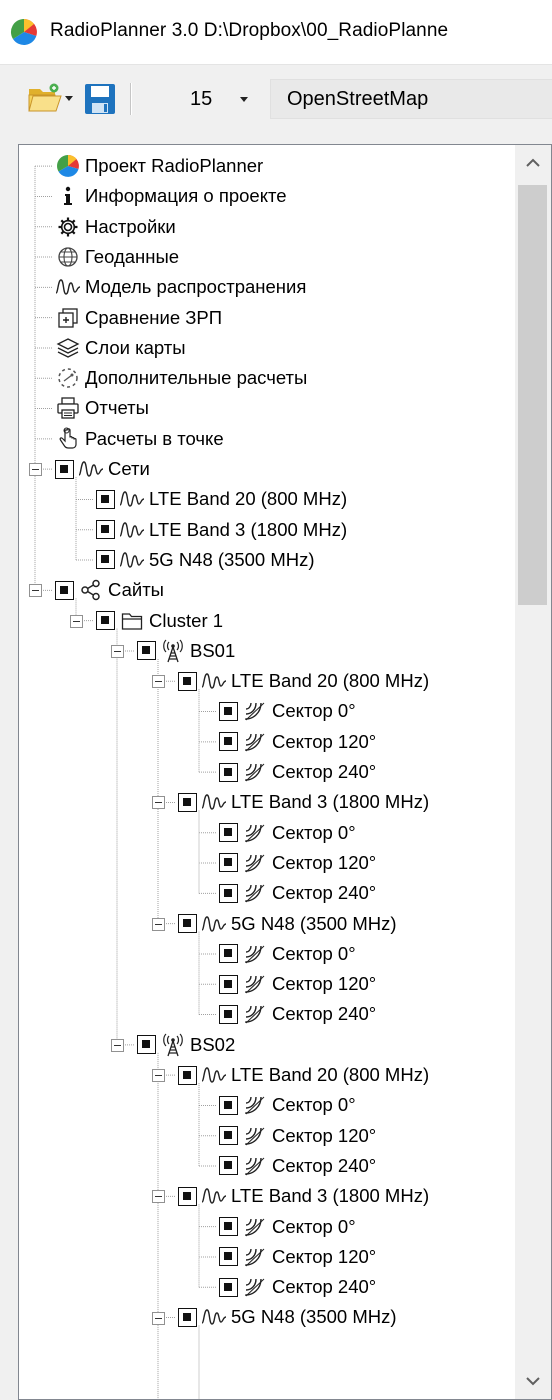 The image size is (552, 1400). I want to click on tree-item: Сравнение ЗРП, so click(138, 318).